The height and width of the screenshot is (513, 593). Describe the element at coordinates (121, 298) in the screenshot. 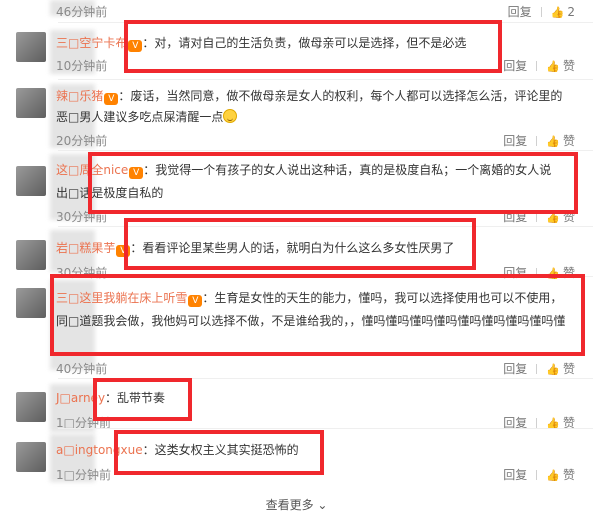

I see `comment-username: 三□这里我躺在床上听雪` at that location.